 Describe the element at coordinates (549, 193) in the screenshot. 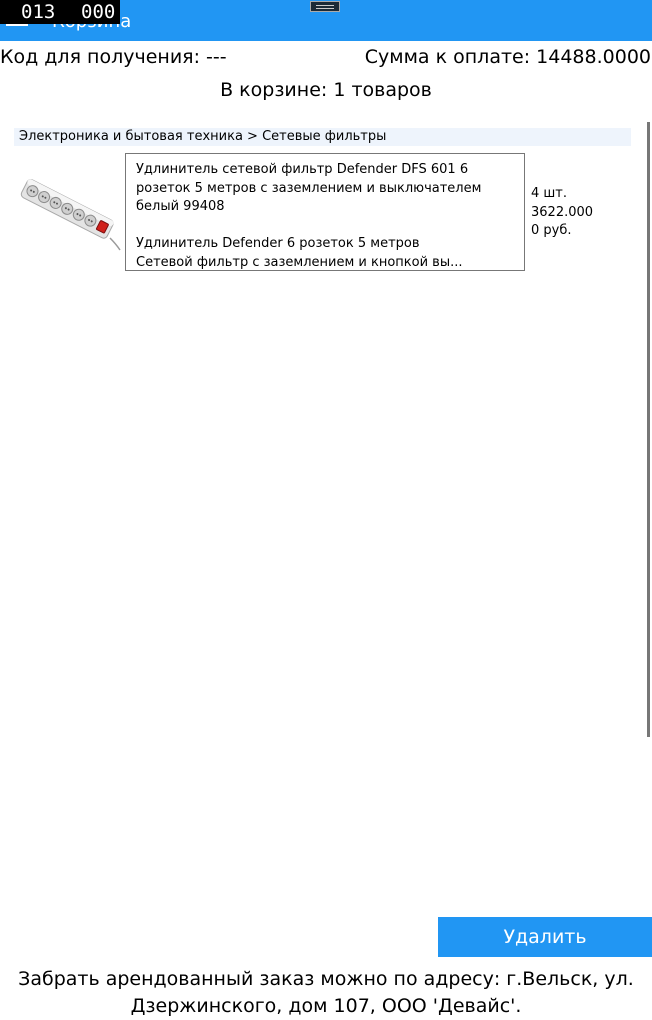

I see `item-quantity: 4 шт.` at that location.